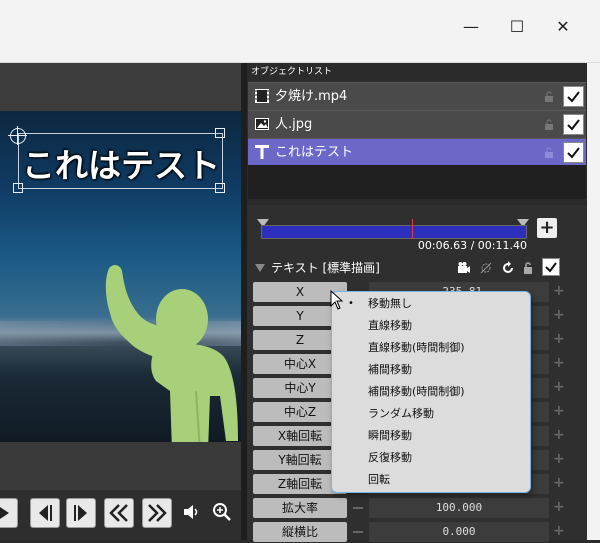 This screenshot has width=600, height=543. I want to click on playback-controls, so click(122, 515).